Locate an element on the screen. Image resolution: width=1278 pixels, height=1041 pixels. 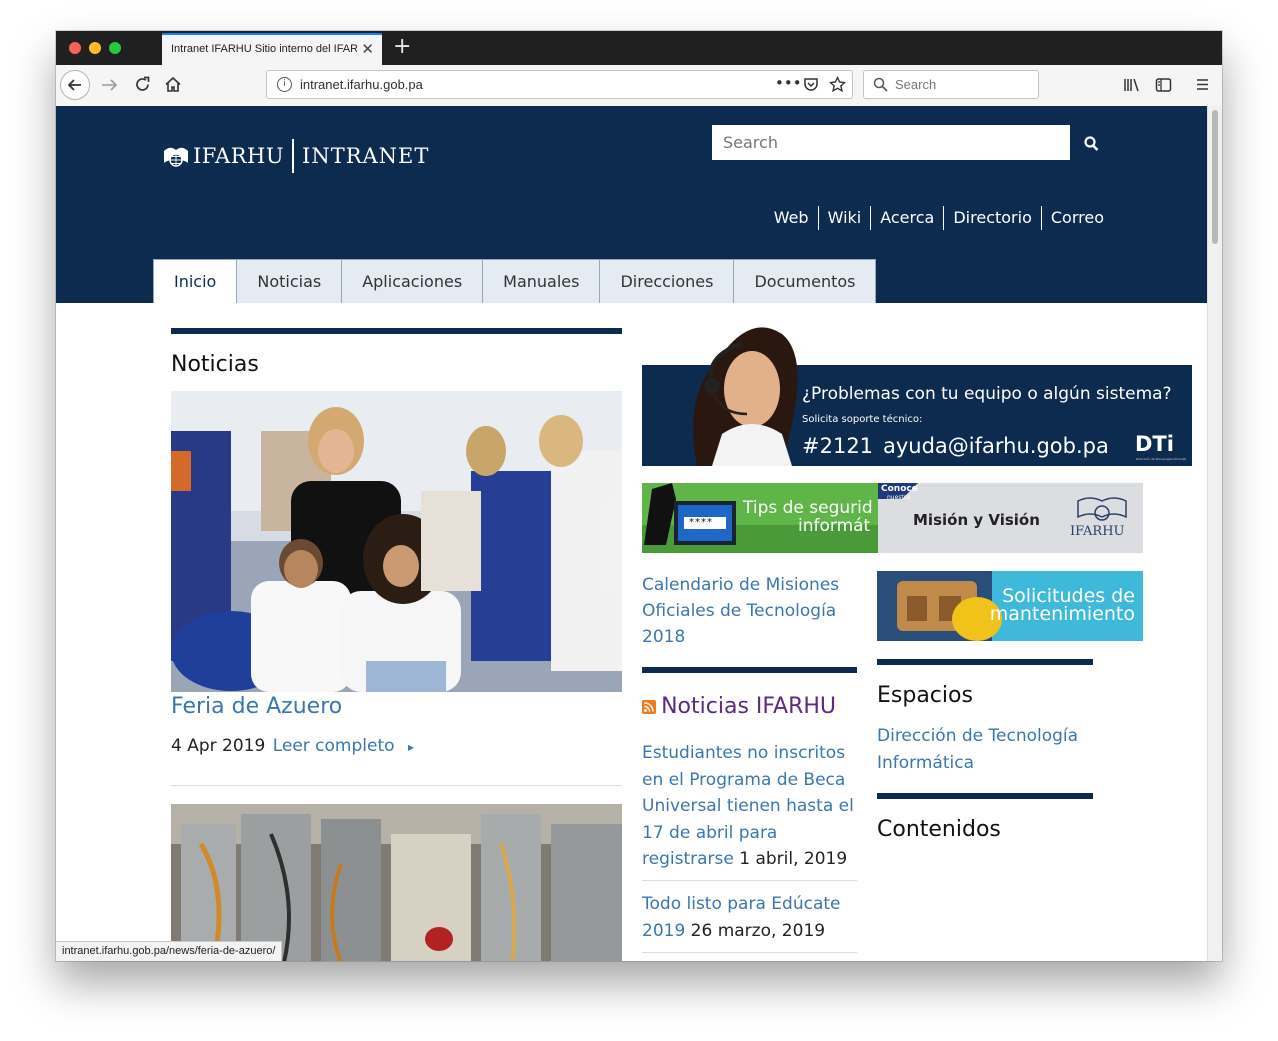
library-icon is located at coordinates (1131, 85).